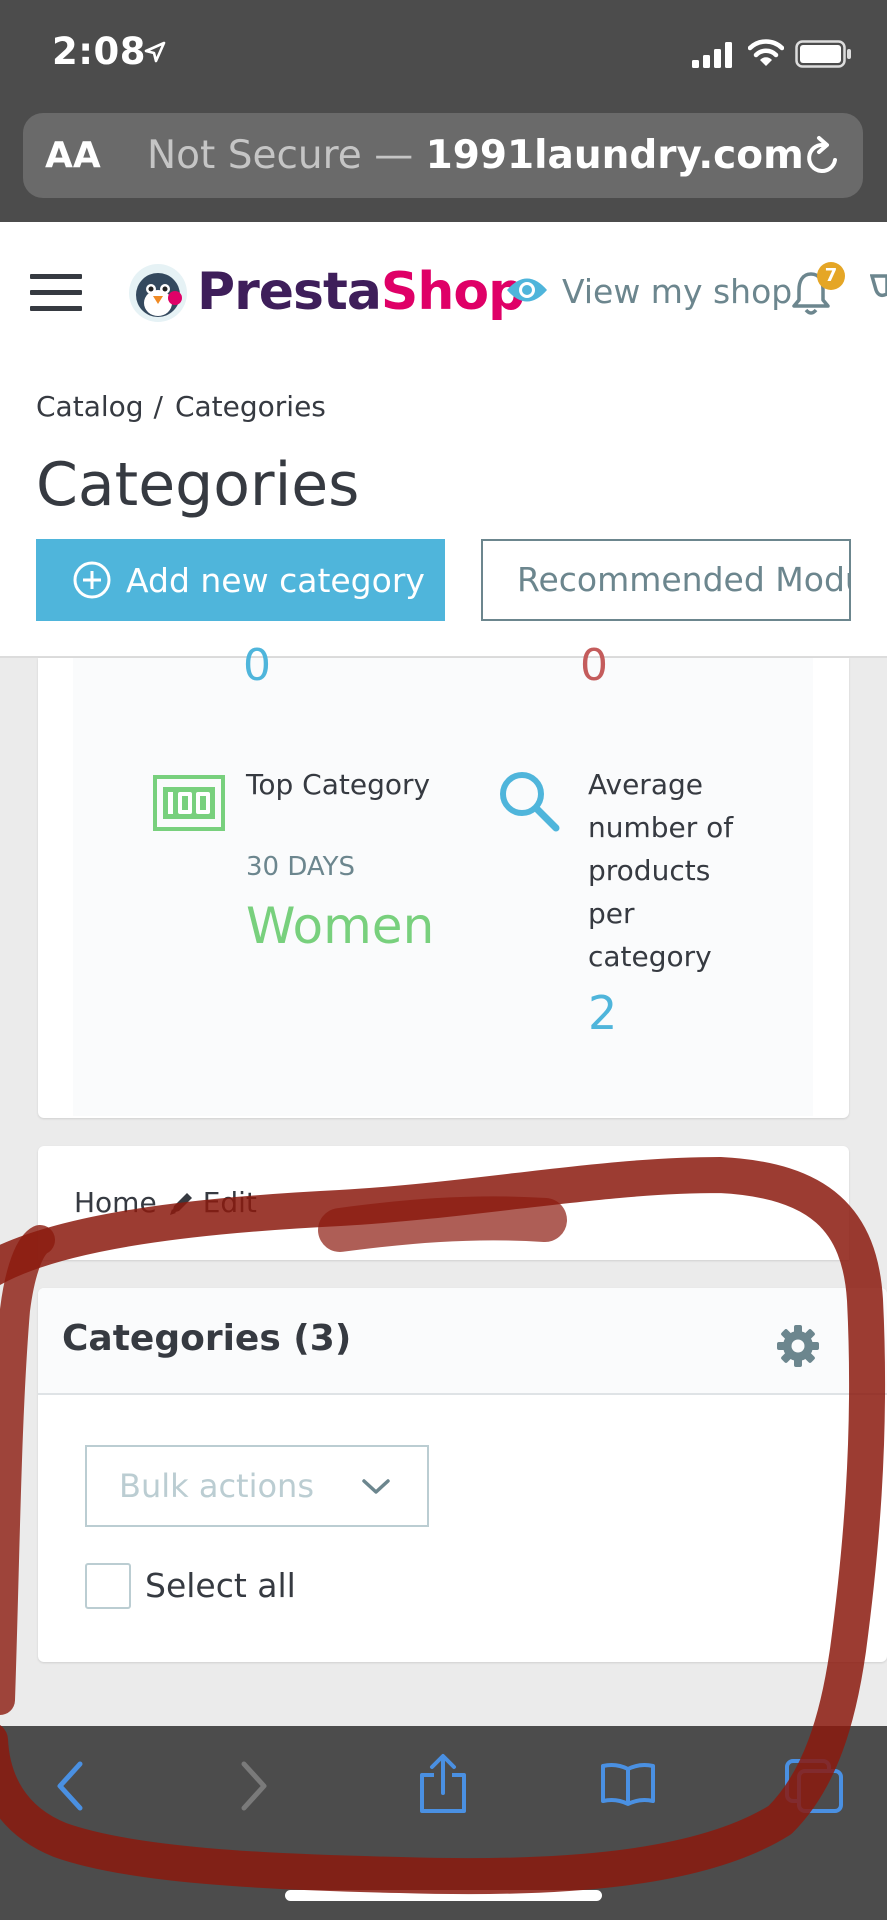 The image size is (887, 1920). What do you see at coordinates (301, 867) in the screenshot?
I see `kpi-top-category-period: 30 DAYS` at bounding box center [301, 867].